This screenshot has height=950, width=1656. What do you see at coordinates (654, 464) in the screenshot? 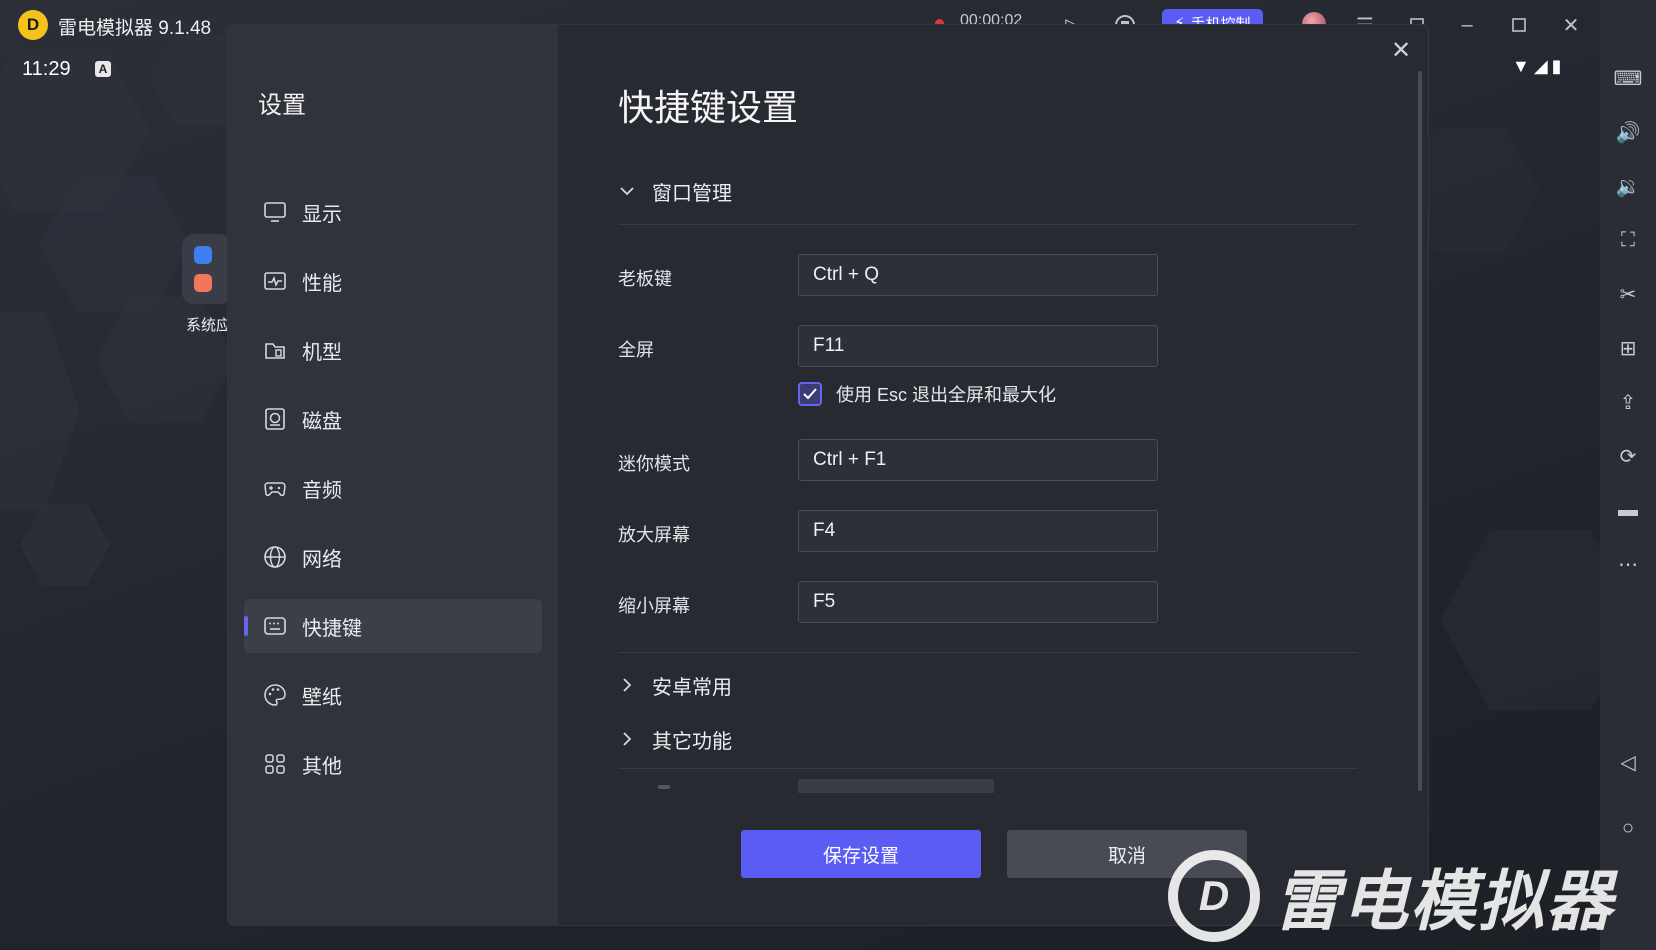
I see `mini-mode-label: 迷你模式` at bounding box center [654, 464].